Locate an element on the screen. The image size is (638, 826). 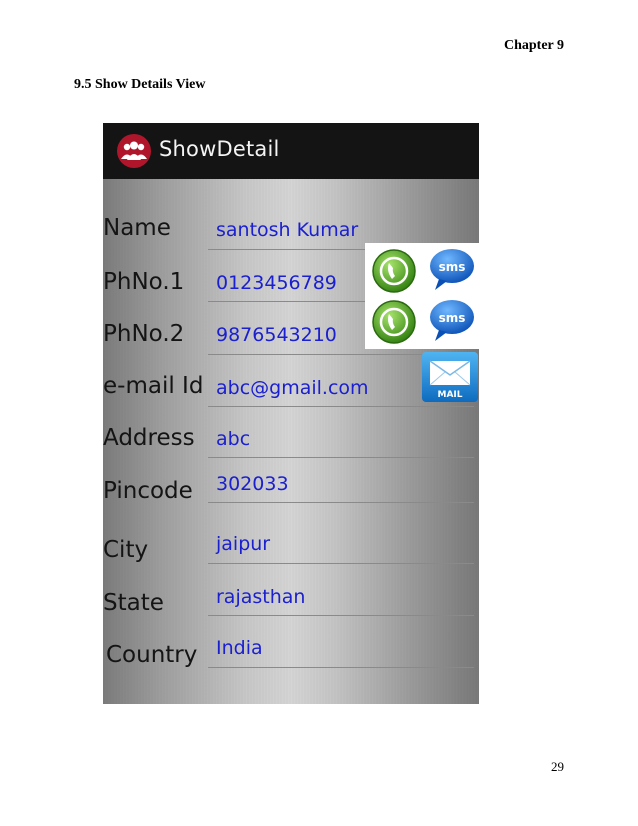
label-state: State is located at coordinates (133, 603).